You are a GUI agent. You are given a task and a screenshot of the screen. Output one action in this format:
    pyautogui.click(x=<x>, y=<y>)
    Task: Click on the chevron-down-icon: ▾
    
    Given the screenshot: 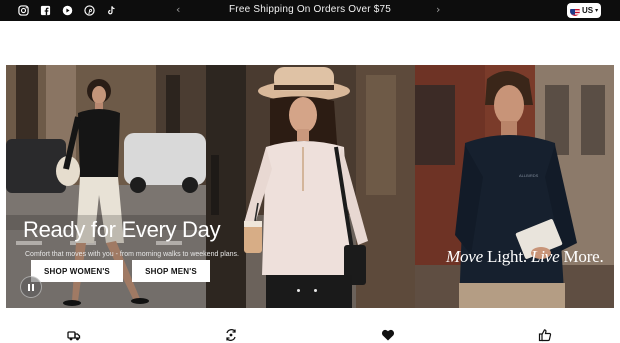 What is the action you would take?
    pyautogui.click(x=597, y=10)
    